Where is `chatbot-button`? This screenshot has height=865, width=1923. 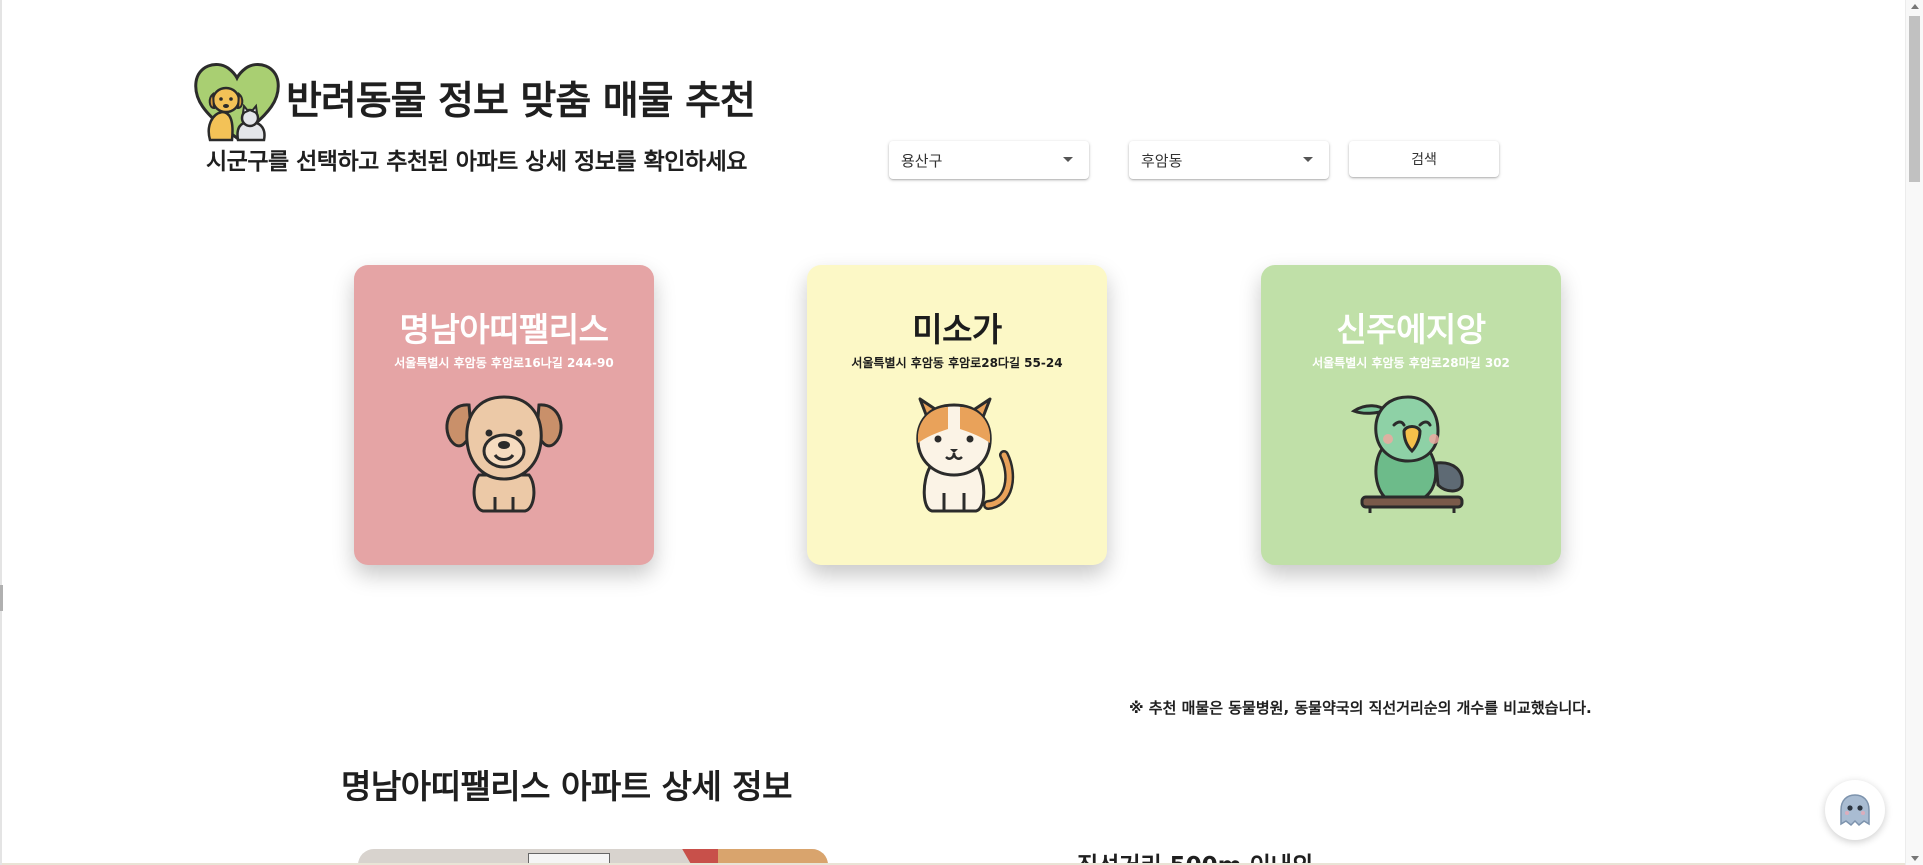
chatbot-button is located at coordinates (1855, 810).